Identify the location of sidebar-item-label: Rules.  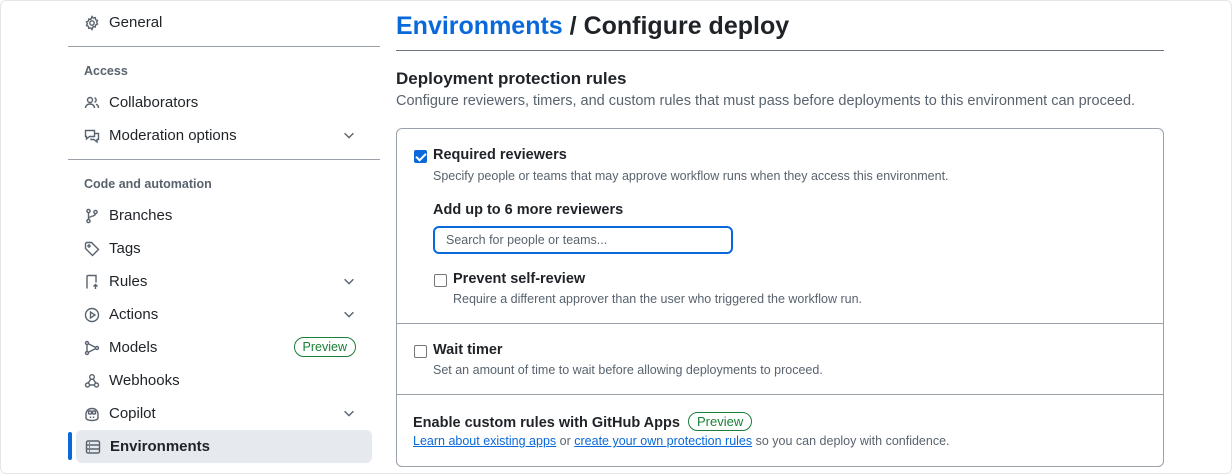
(128, 281).